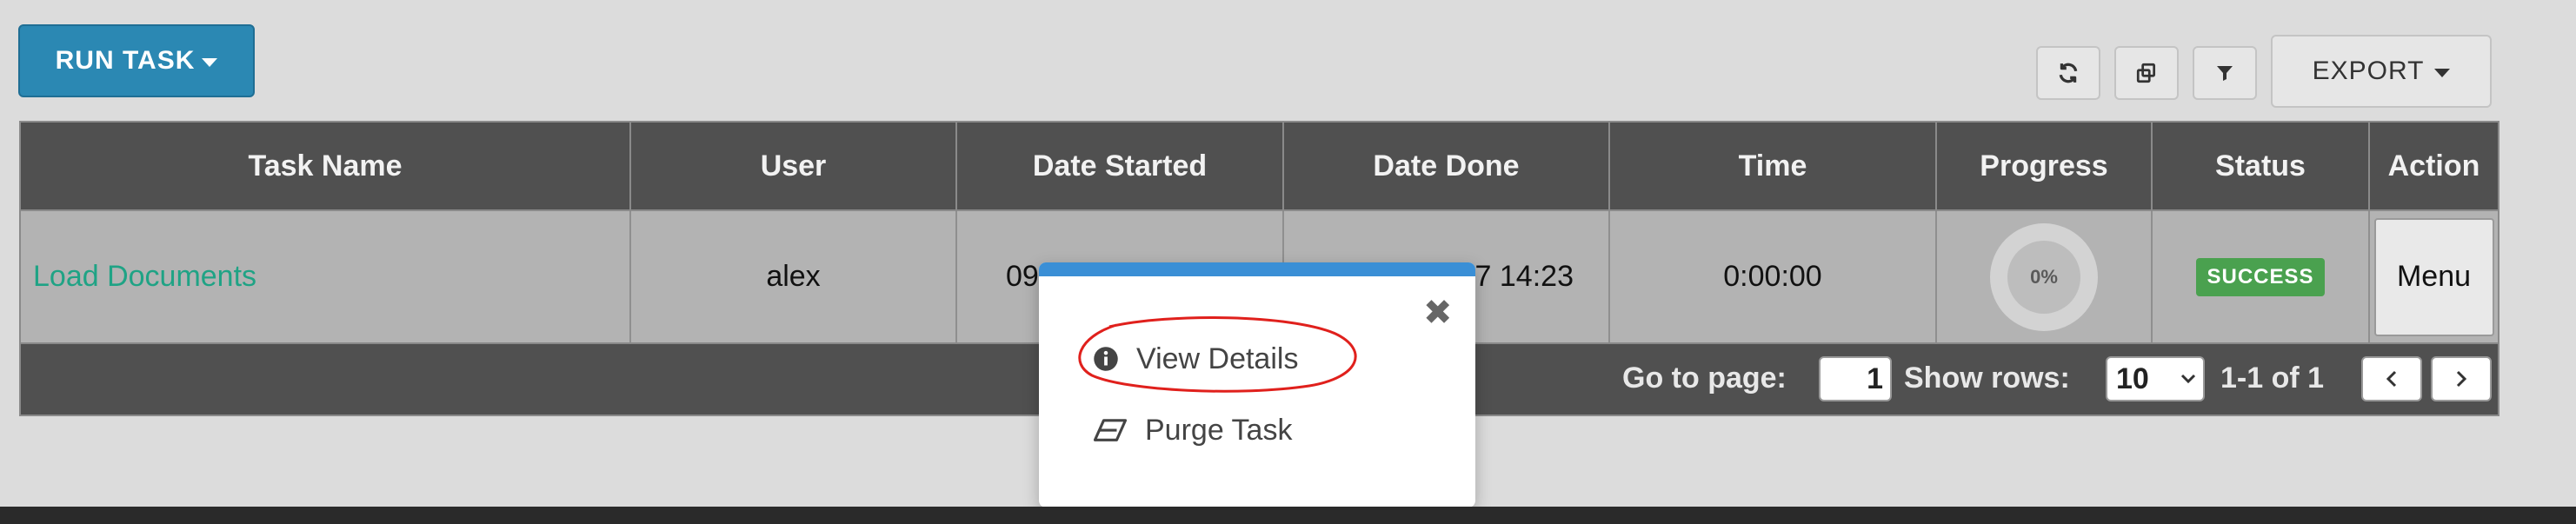  What do you see at coordinates (1219, 430) in the screenshot?
I see `purge-task-label: Purge Task` at bounding box center [1219, 430].